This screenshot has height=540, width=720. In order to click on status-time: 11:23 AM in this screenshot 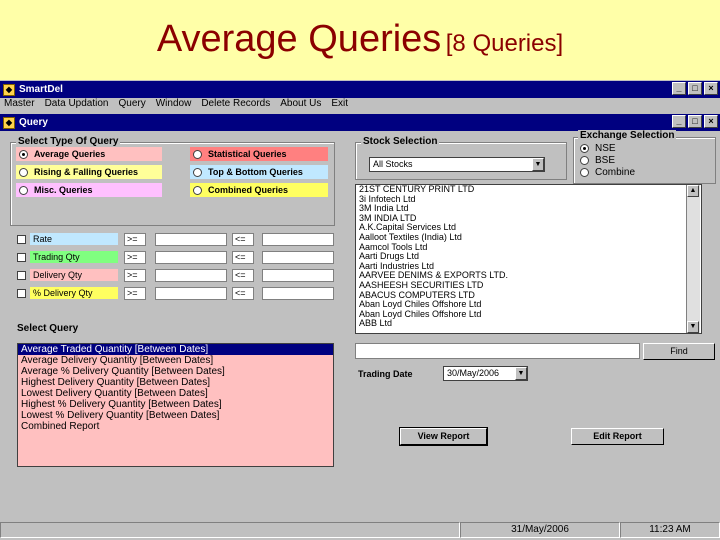, I will do `click(670, 530)`.